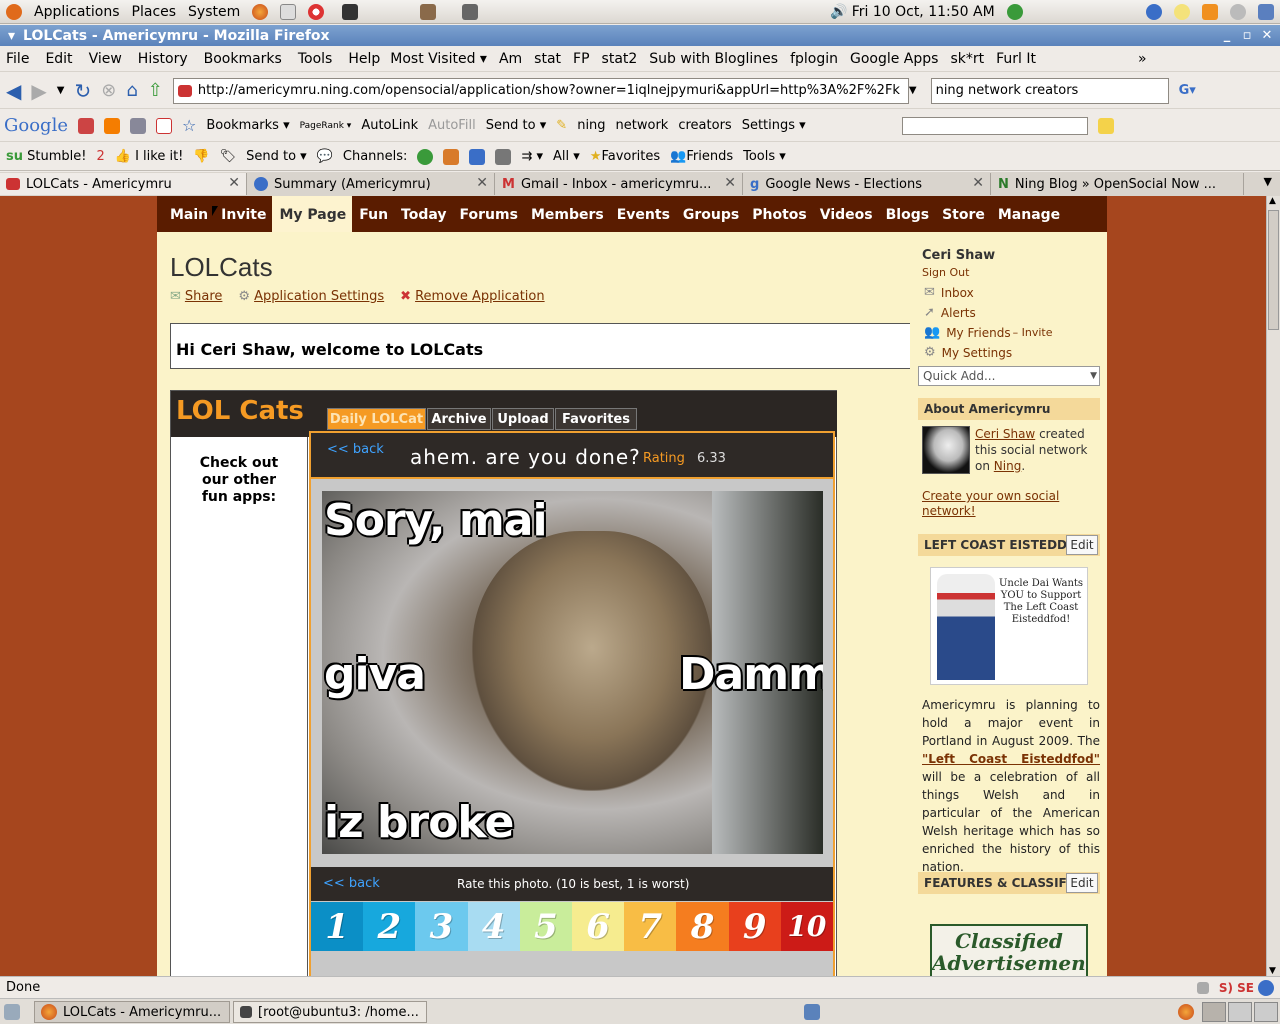 The image size is (1280, 1024). Describe the element at coordinates (337, 926) in the screenshot. I see `rate-1-button: 1` at that location.